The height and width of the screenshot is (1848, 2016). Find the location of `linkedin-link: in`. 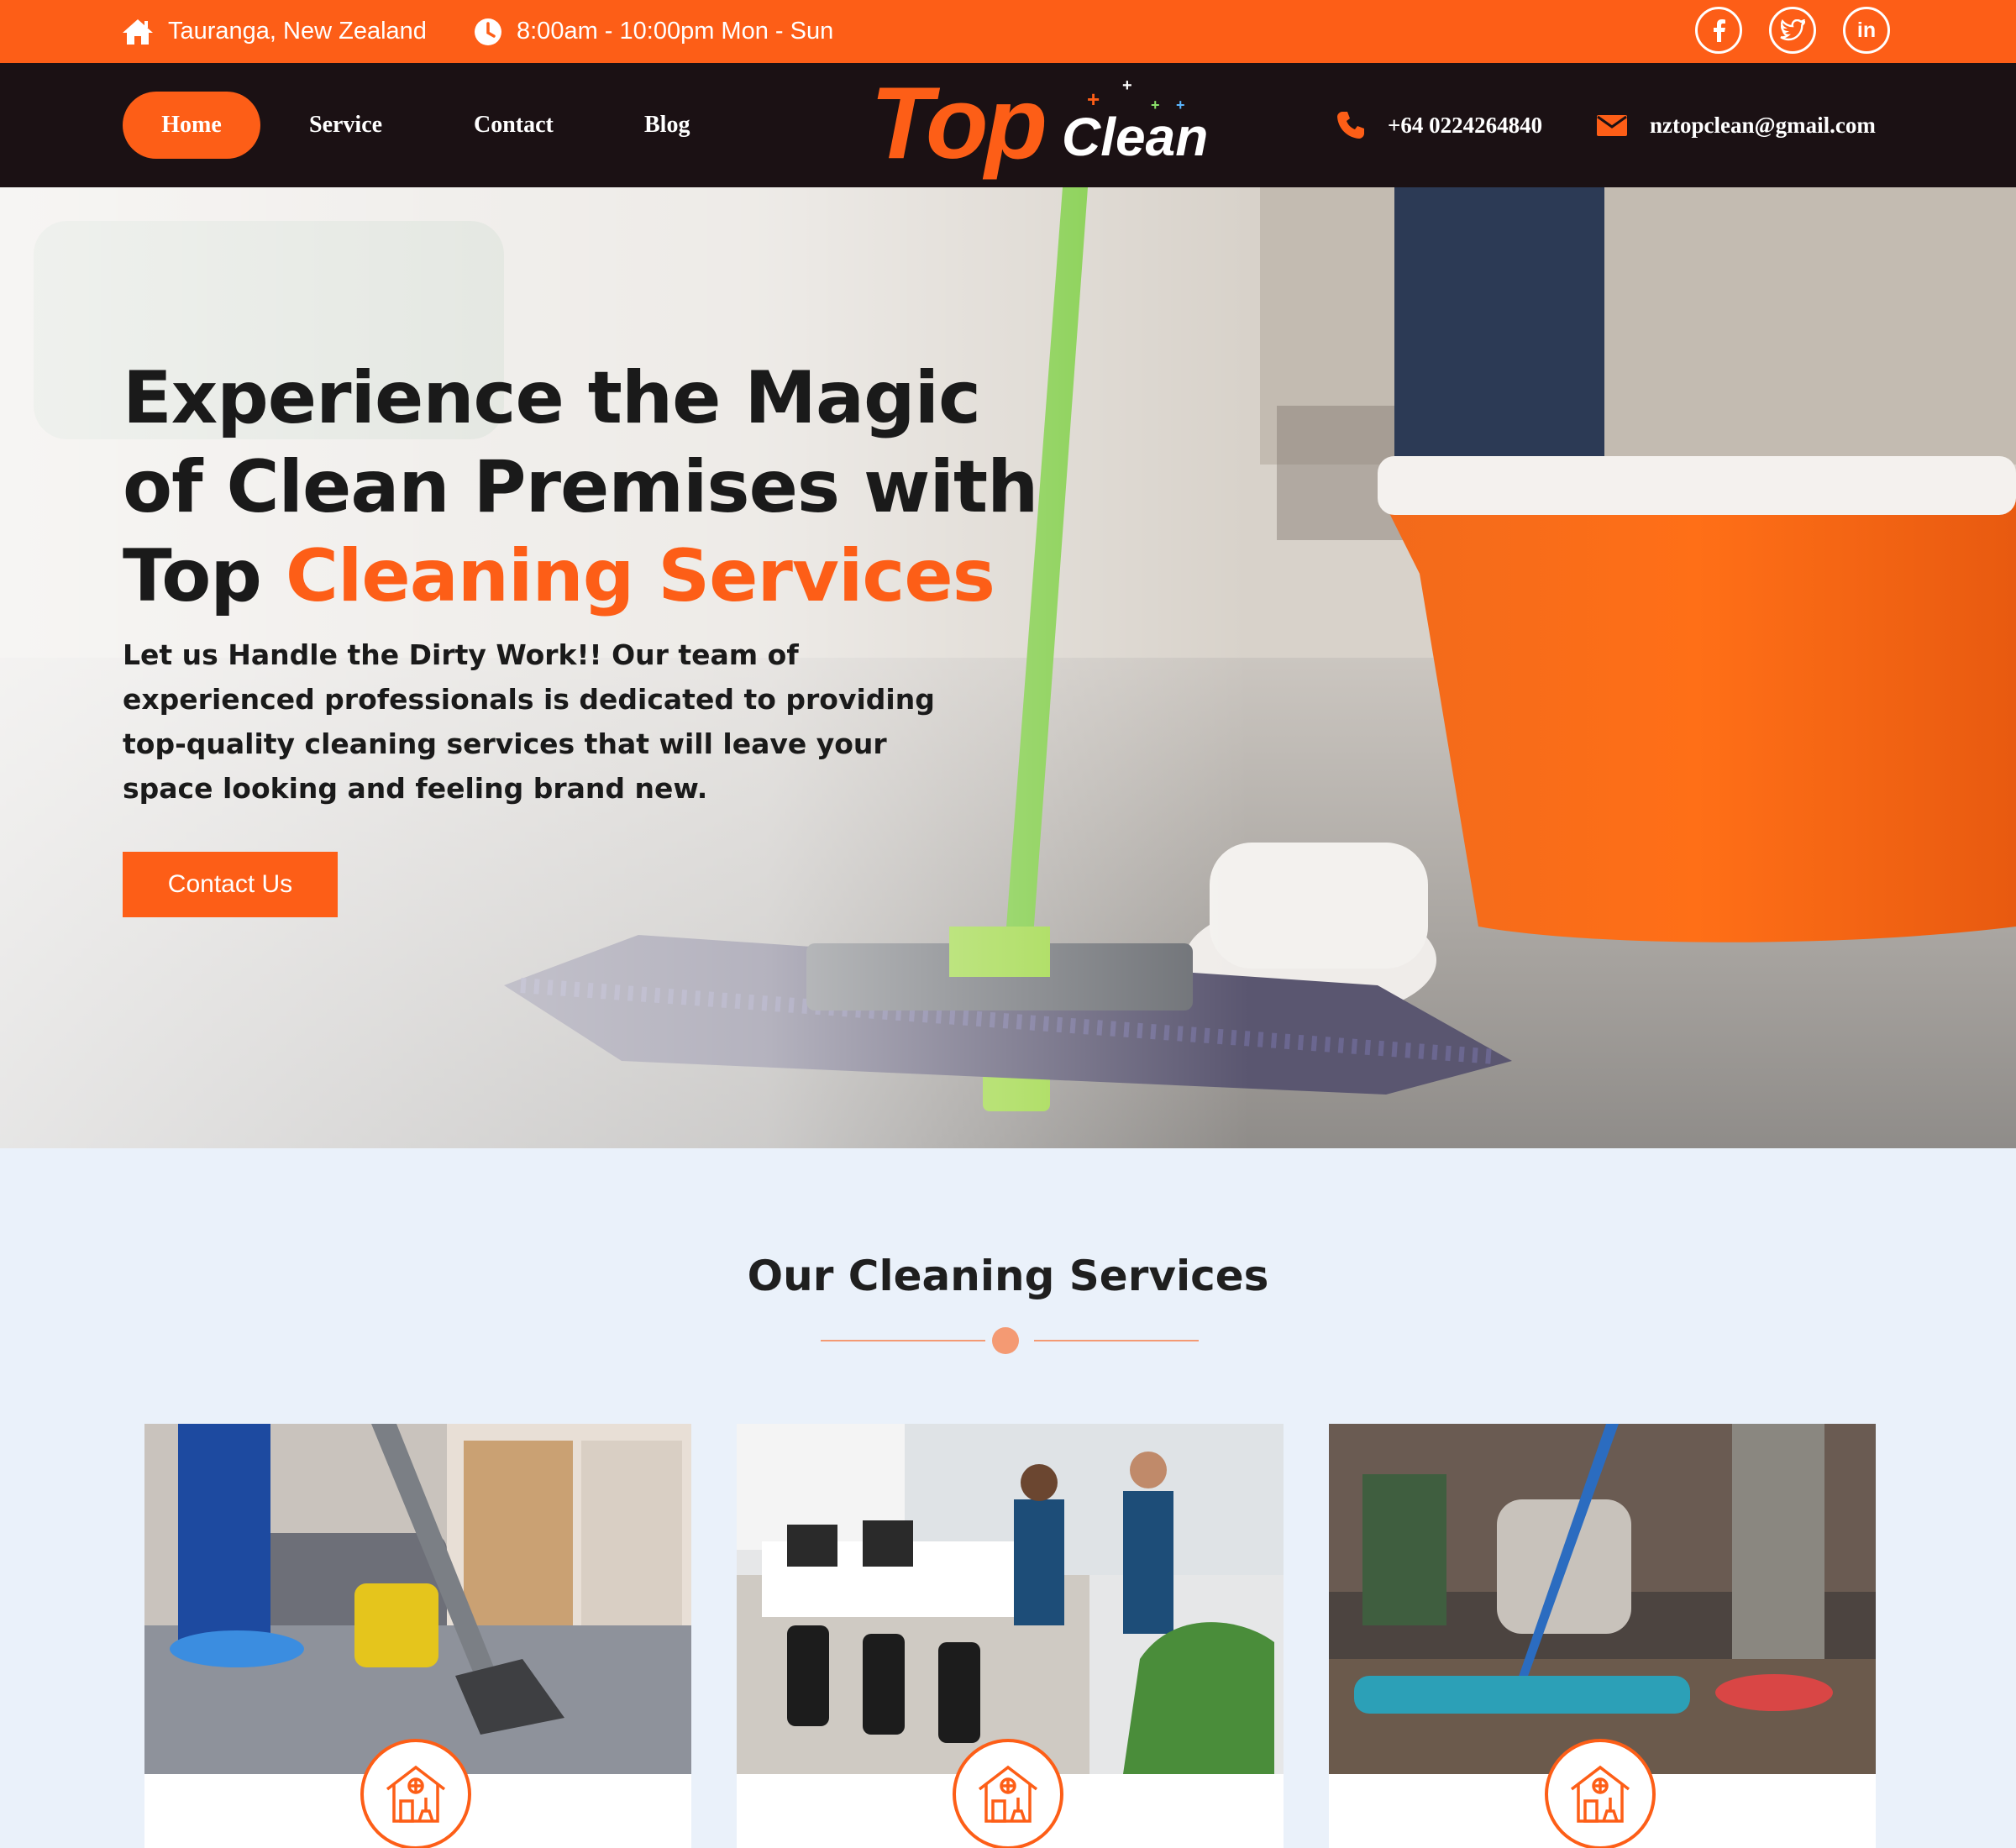

linkedin-link: in is located at coordinates (1866, 30).